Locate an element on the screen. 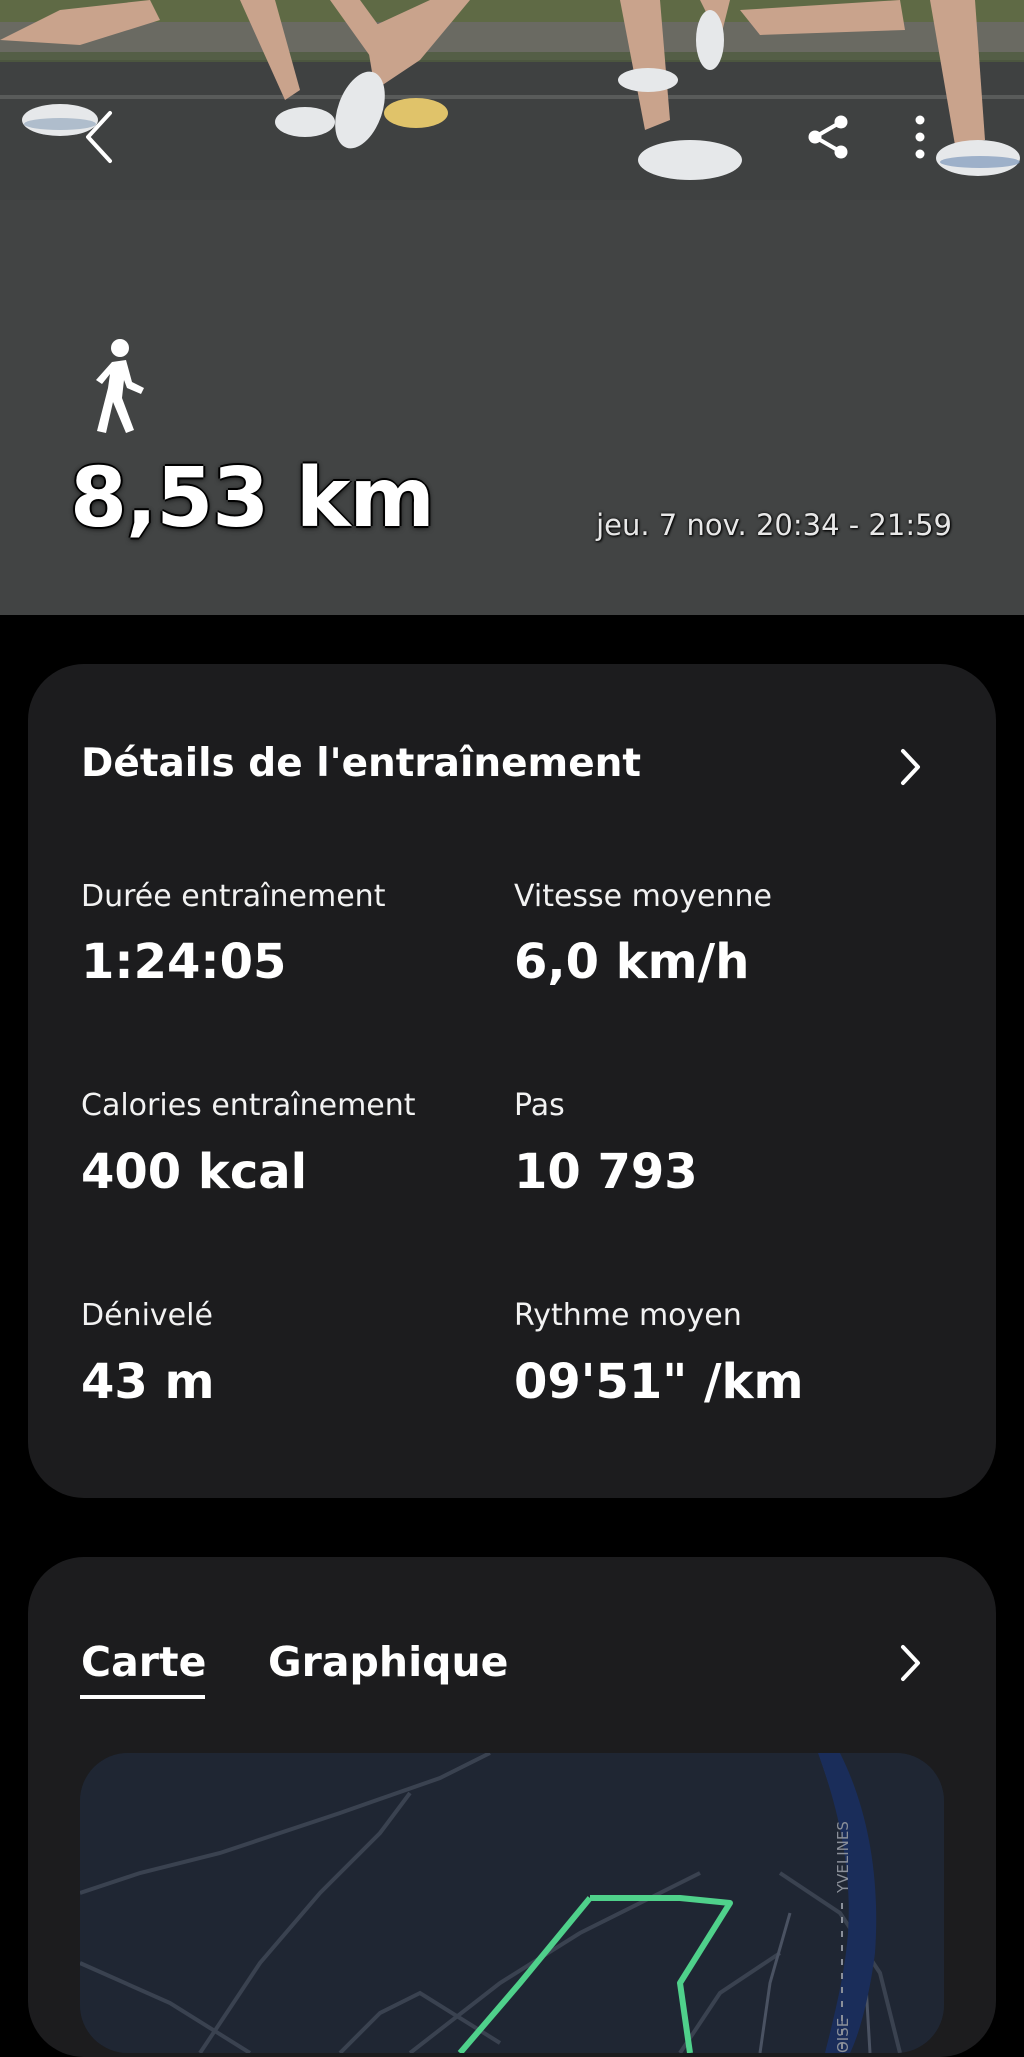 This screenshot has width=1024, height=2057. more-vertical-icon is located at coordinates (920, 137).